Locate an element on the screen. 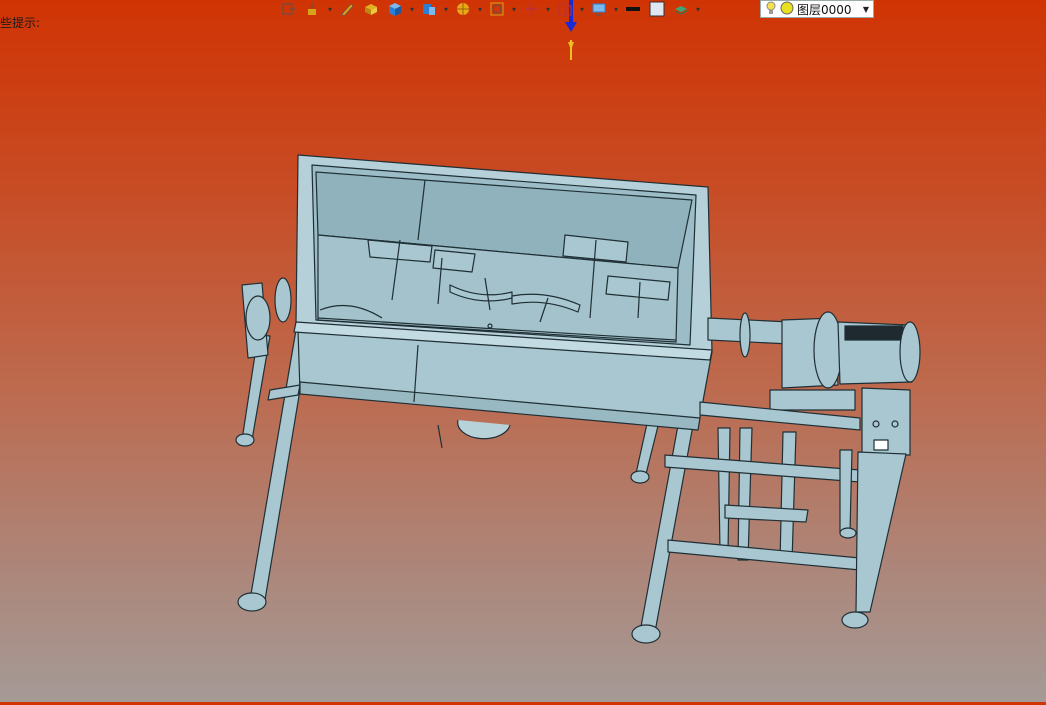 The width and height of the screenshot is (1046, 705). fill-color-icon is located at coordinates (657, 9).